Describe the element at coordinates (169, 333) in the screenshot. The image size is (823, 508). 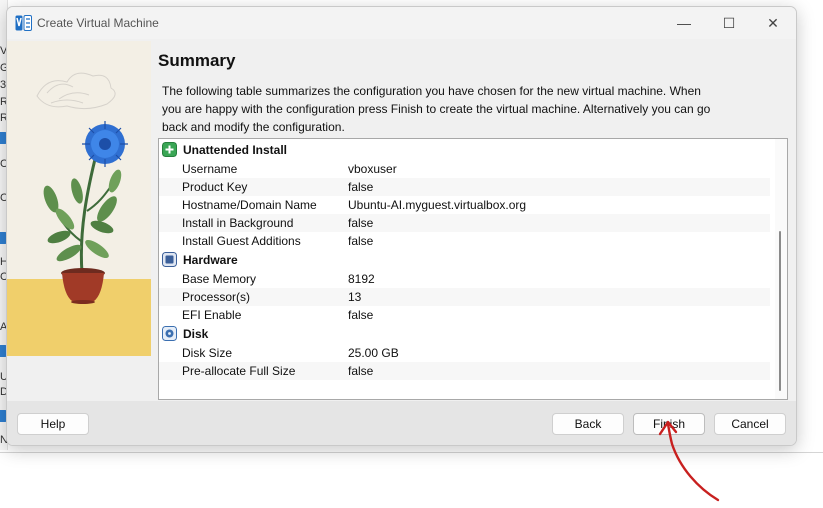
I see `disk-icon` at that location.